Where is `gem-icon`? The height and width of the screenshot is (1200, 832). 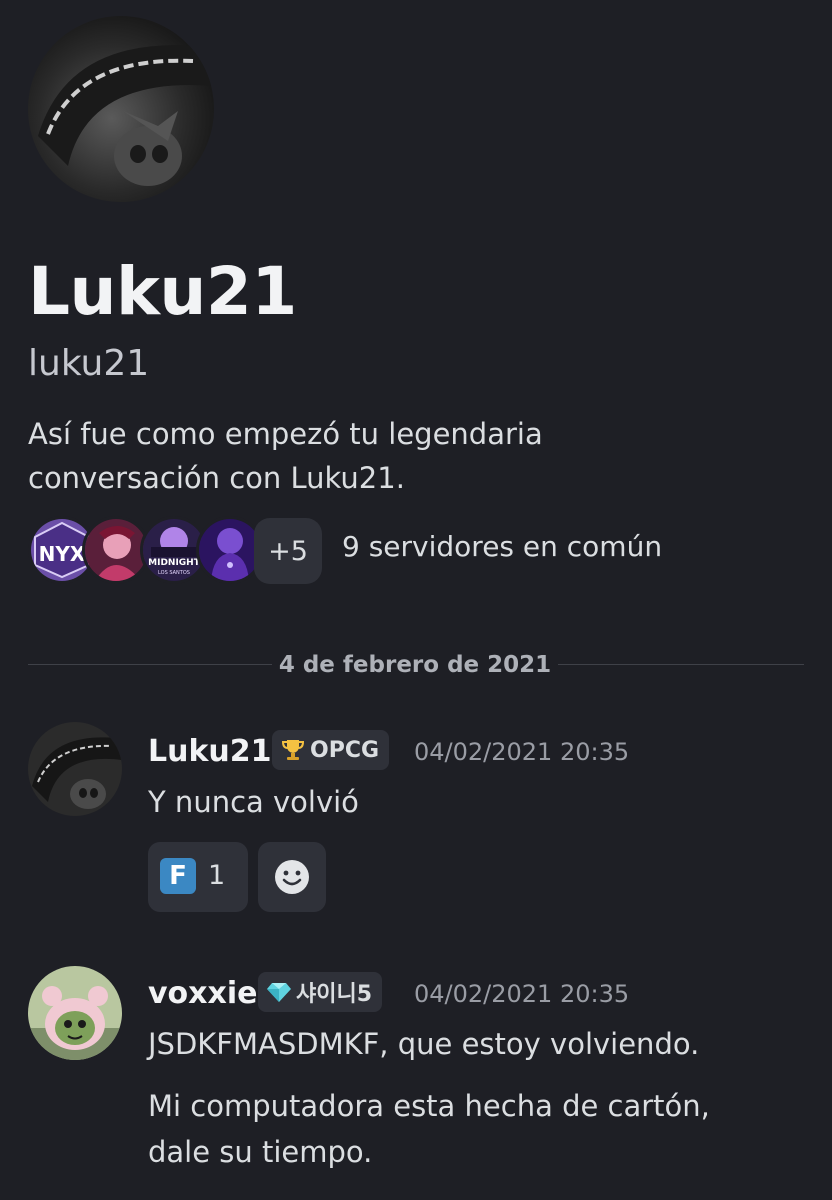
gem-icon is located at coordinates (279, 992).